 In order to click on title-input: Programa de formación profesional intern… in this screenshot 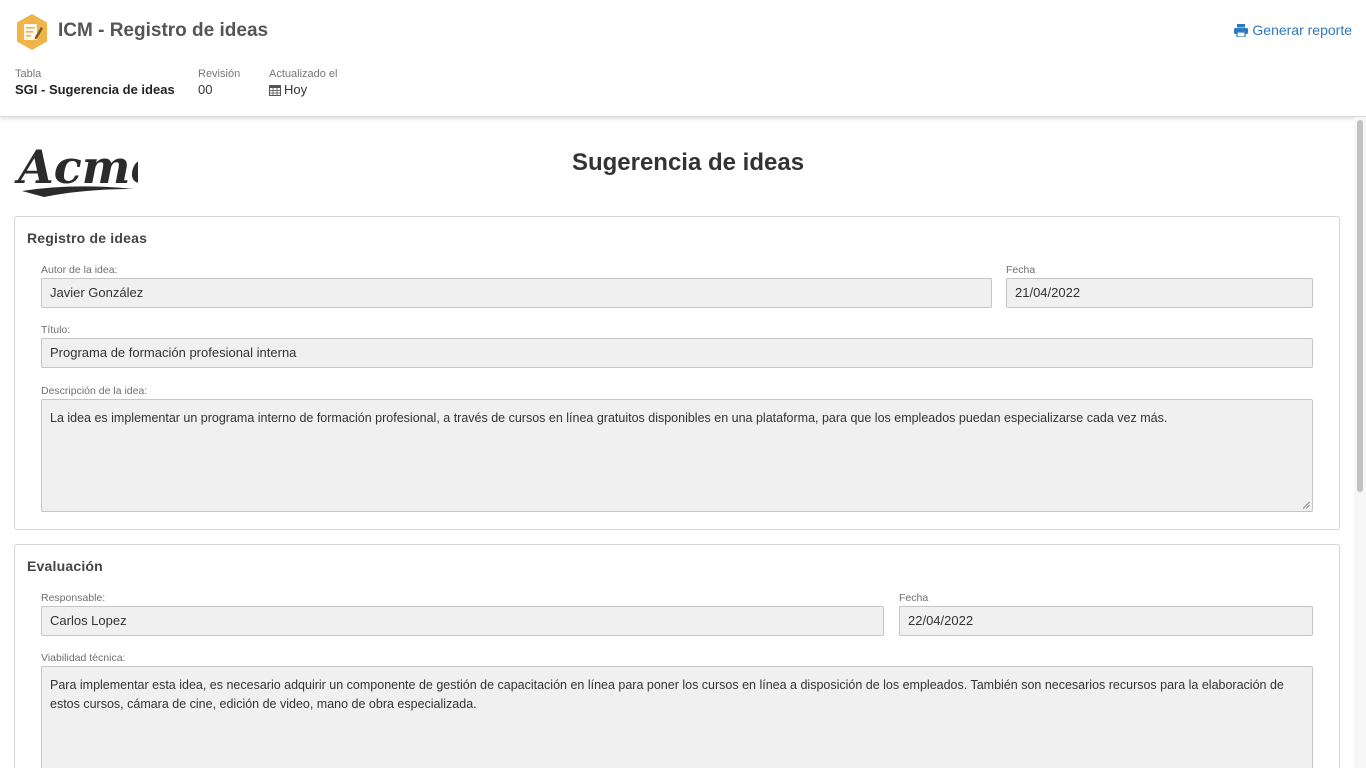, I will do `click(677, 353)`.